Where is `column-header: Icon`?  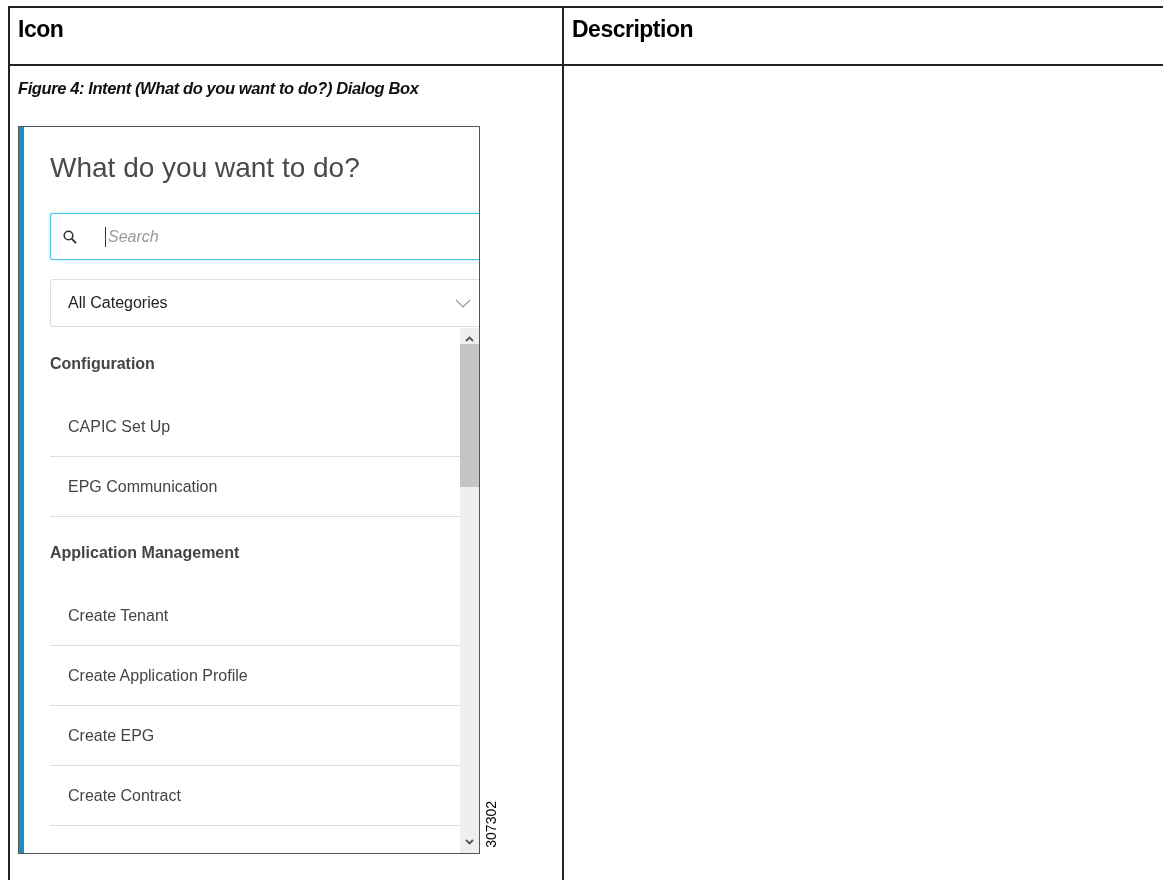 column-header: Icon is located at coordinates (41, 29).